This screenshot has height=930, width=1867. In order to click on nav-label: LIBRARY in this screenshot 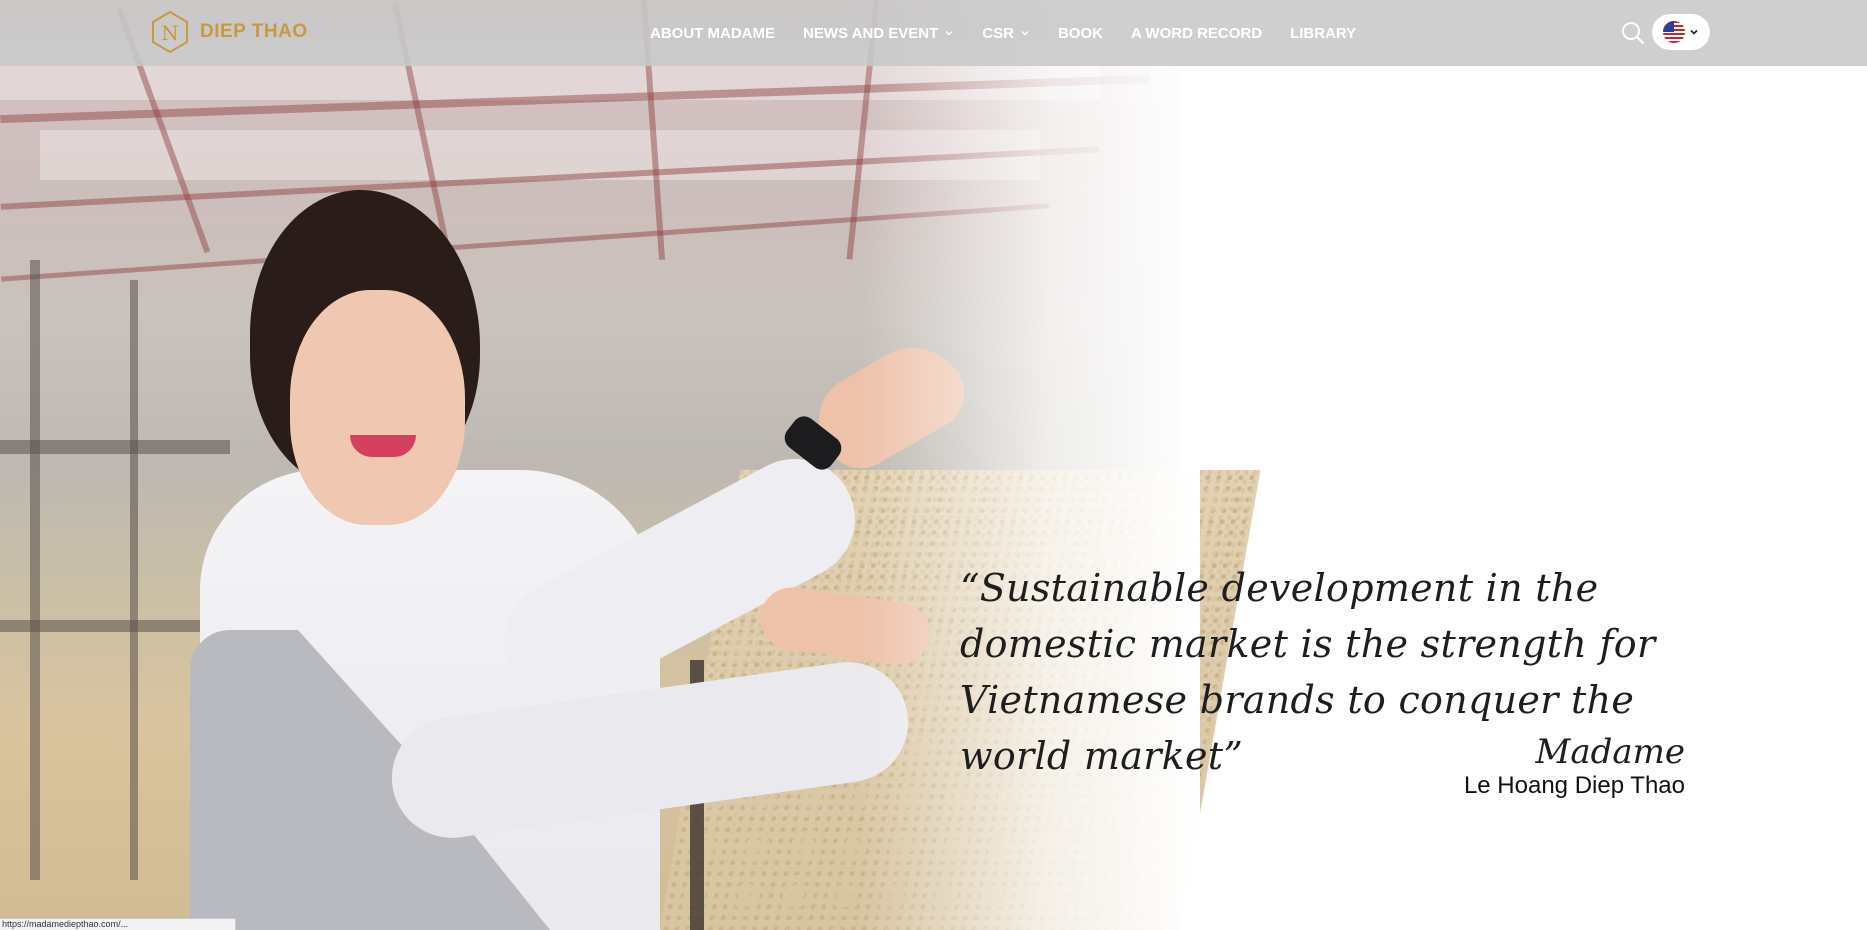, I will do `click(1323, 33)`.